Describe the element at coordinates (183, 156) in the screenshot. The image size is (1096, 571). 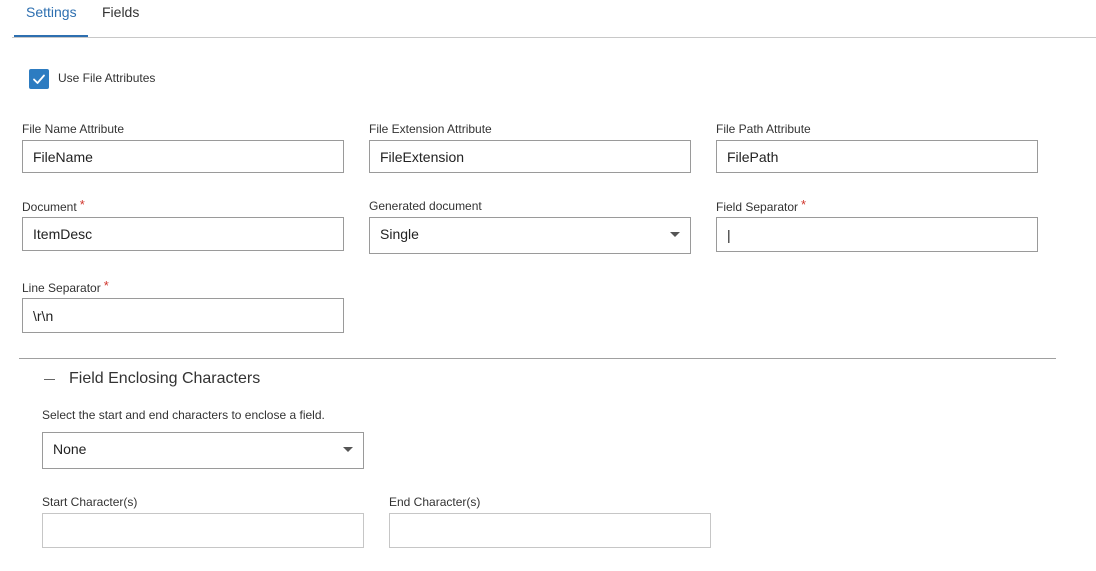
I see `file-name-attribute-input` at that location.